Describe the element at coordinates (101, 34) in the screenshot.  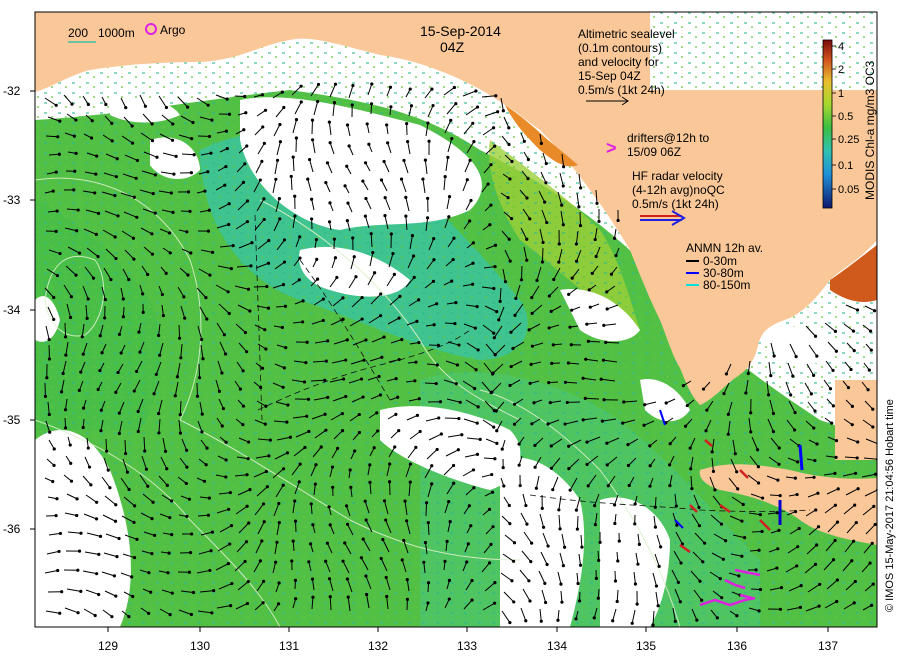
I see `contour-legend: 200 1000m` at that location.